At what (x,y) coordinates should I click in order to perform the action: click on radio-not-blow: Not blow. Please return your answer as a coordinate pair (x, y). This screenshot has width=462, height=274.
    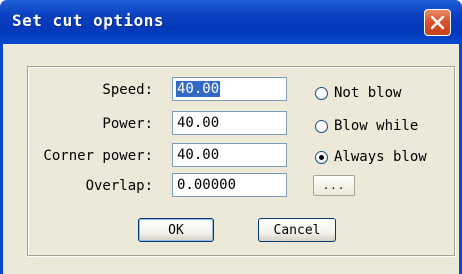
    Looking at the image, I should click on (385, 93).